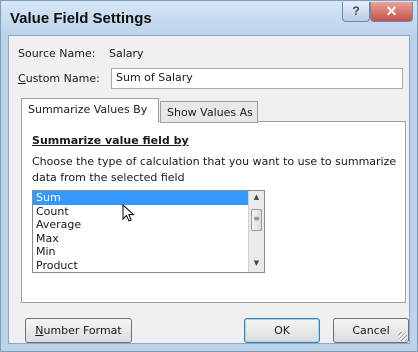 The height and width of the screenshot is (352, 418). What do you see at coordinates (81, 18) in the screenshot?
I see `dialog-title: Value Field Settings` at bounding box center [81, 18].